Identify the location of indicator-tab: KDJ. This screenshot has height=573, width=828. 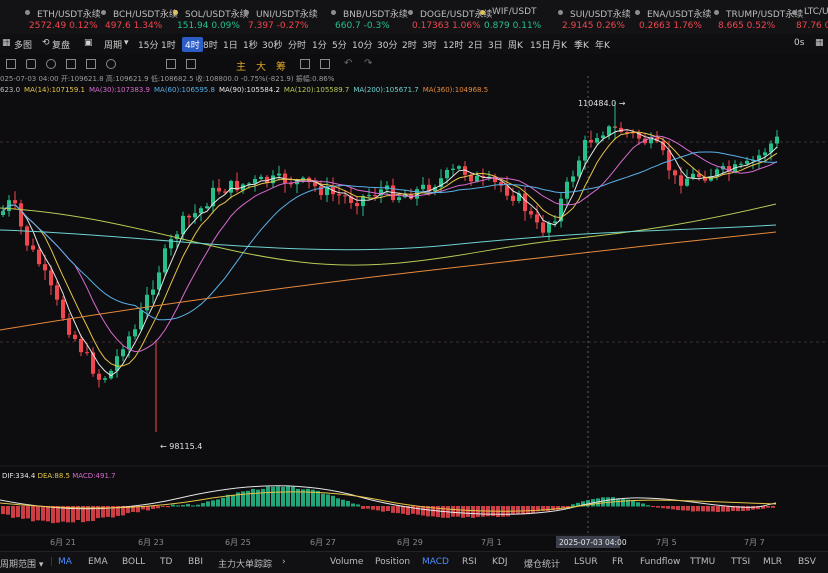
(500, 562).